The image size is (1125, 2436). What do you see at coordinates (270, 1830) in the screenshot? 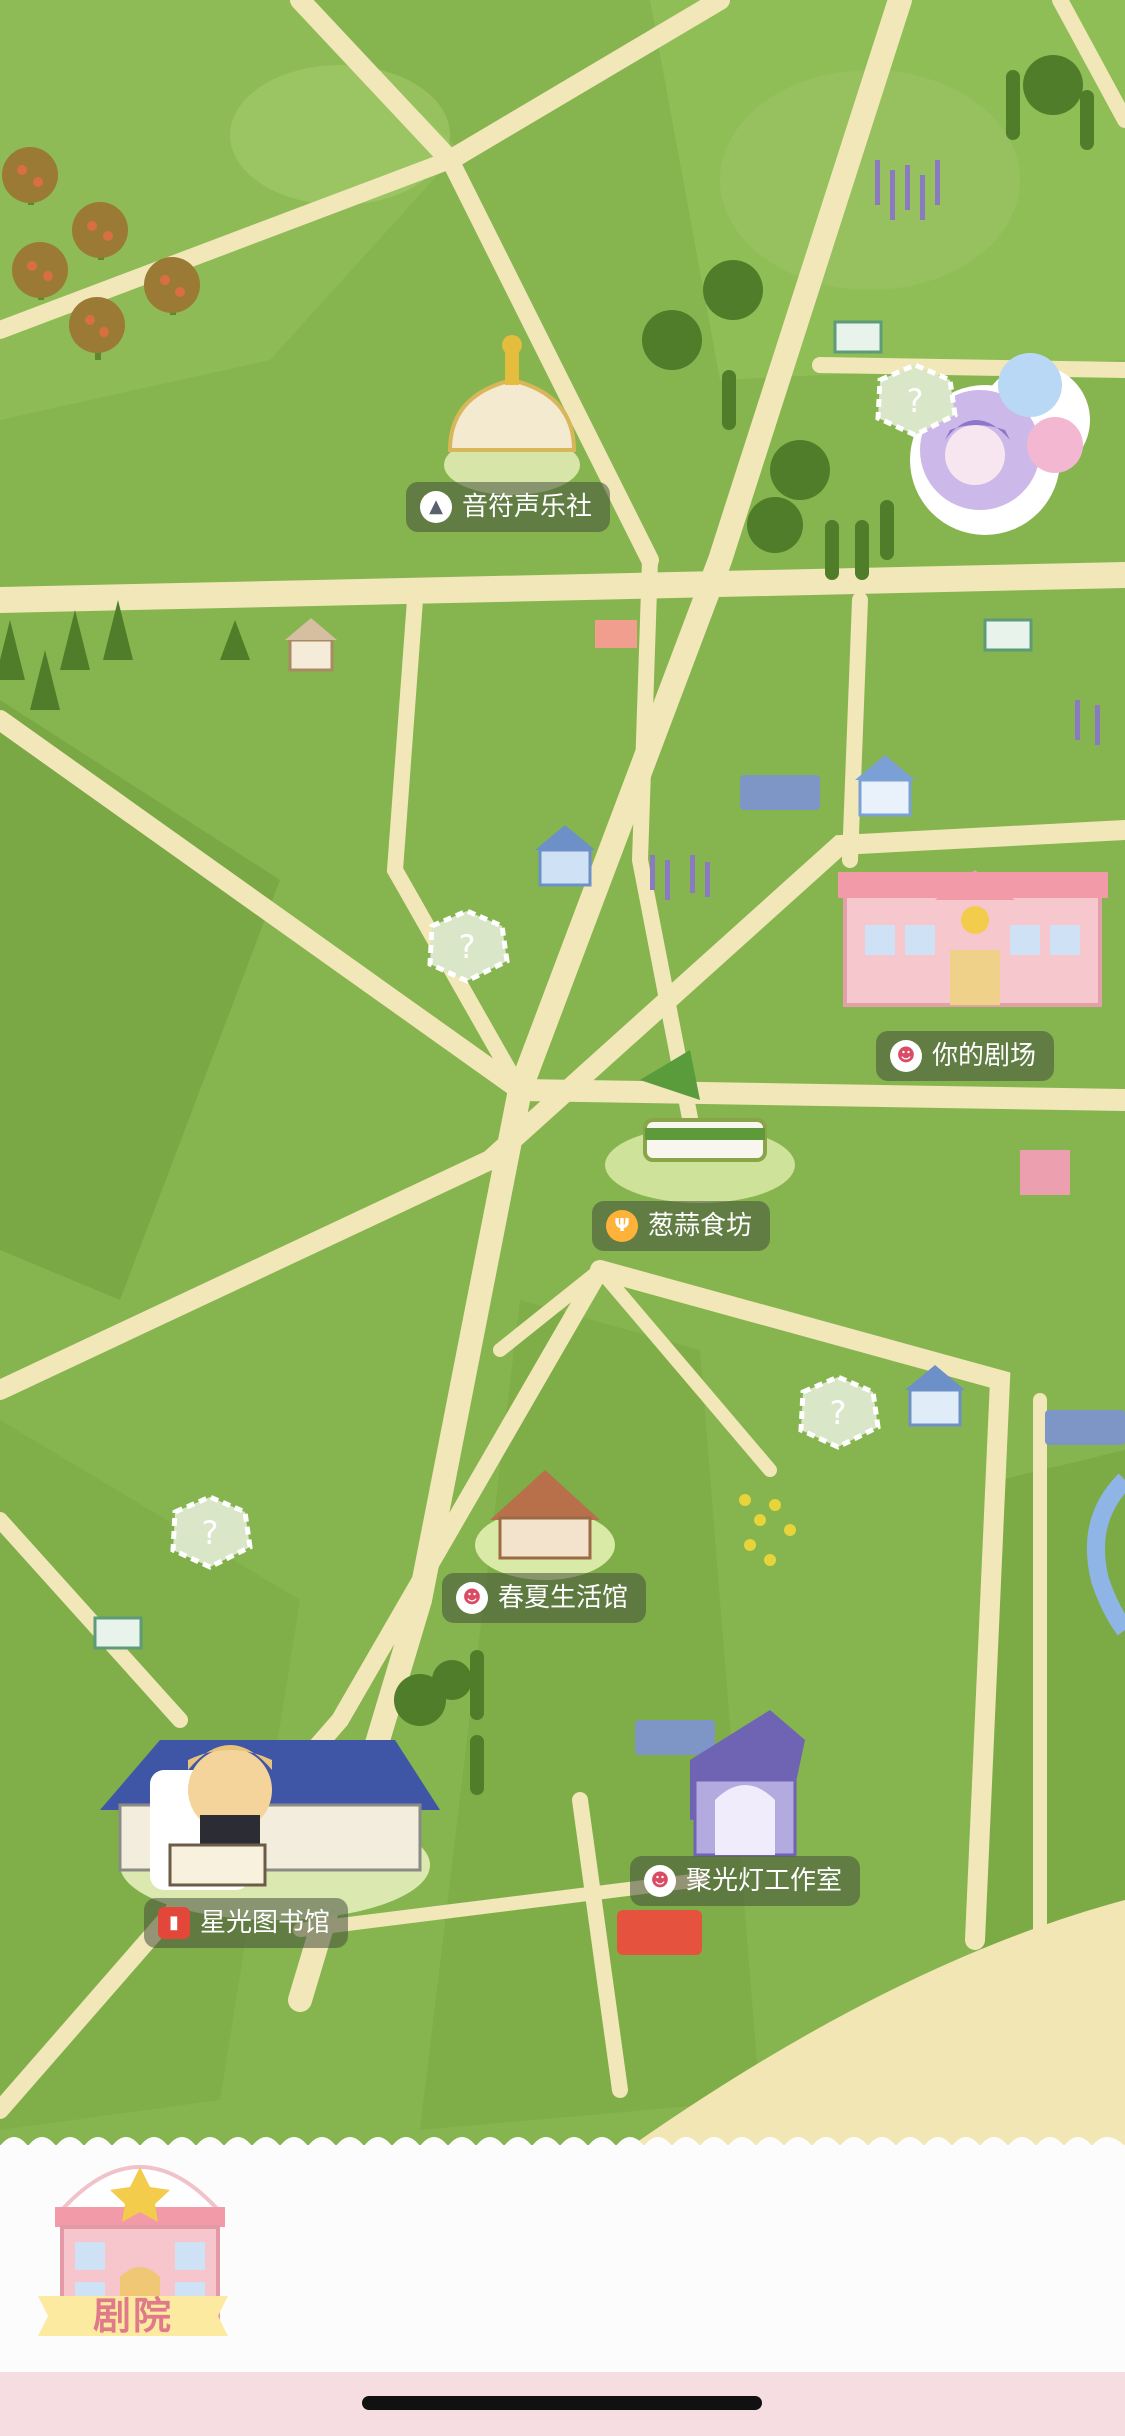
I see `starlight-library-building` at bounding box center [270, 1830].